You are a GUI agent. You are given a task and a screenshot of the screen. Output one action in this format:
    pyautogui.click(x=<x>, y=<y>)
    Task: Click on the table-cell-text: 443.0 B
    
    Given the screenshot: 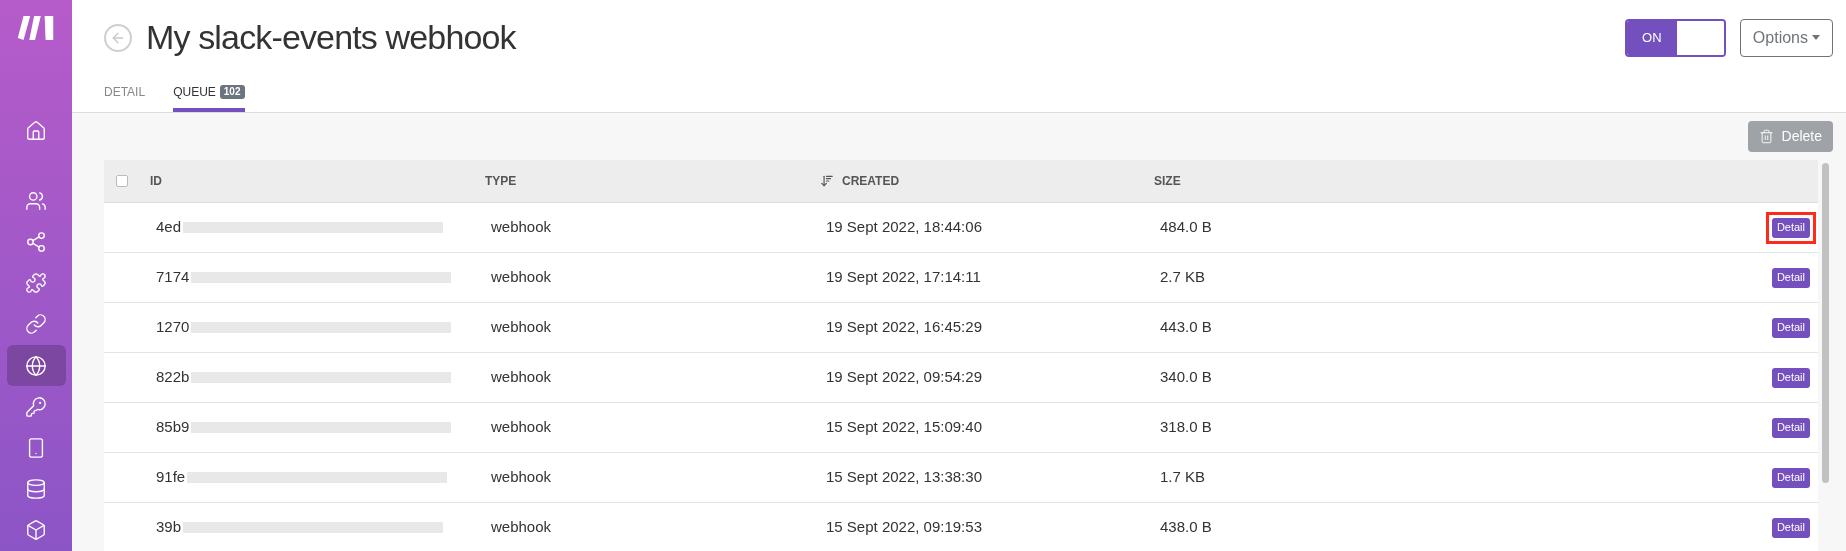 What is the action you would take?
    pyautogui.click(x=1186, y=327)
    